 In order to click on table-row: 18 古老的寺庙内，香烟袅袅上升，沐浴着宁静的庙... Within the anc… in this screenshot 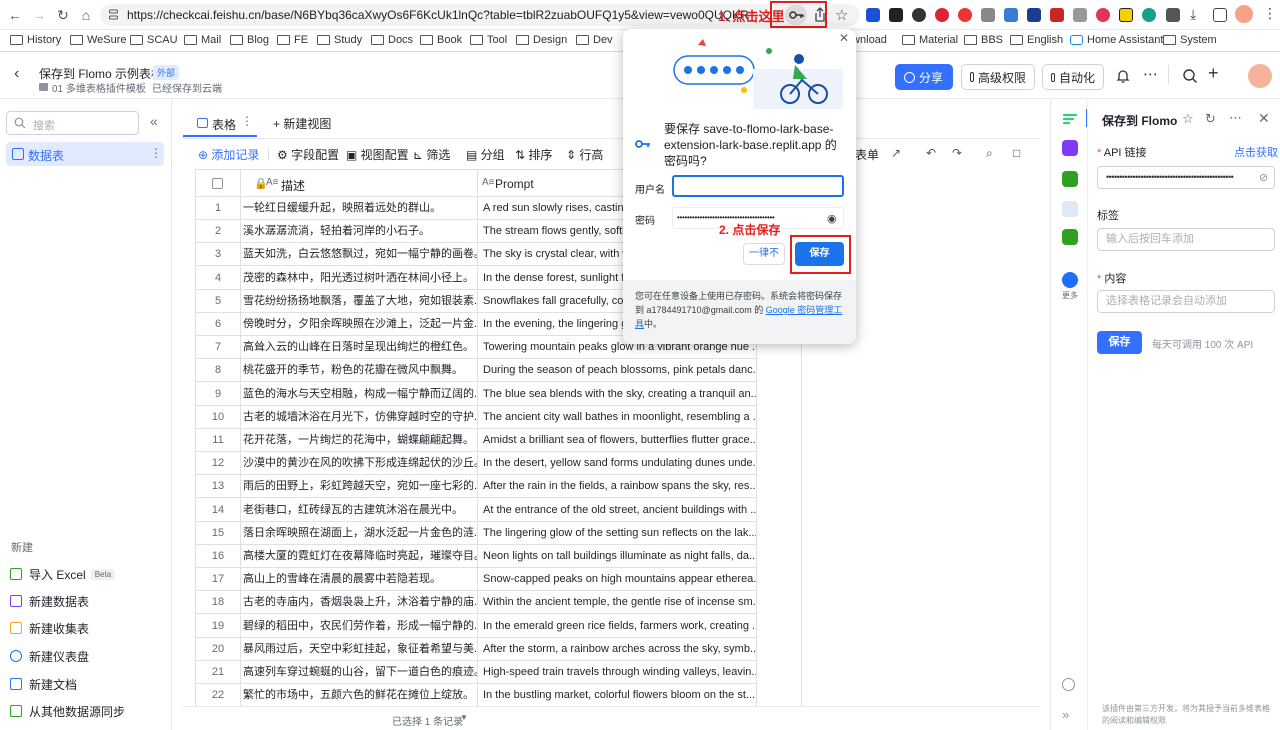, I will do `click(476, 603)`.